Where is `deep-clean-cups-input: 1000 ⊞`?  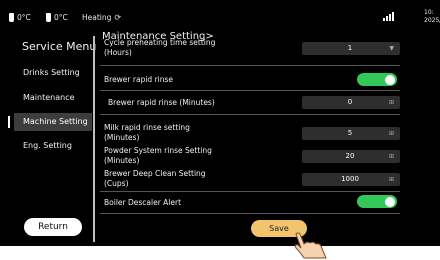
deep-clean-cups-input: 1000 ⊞ is located at coordinates (351, 179).